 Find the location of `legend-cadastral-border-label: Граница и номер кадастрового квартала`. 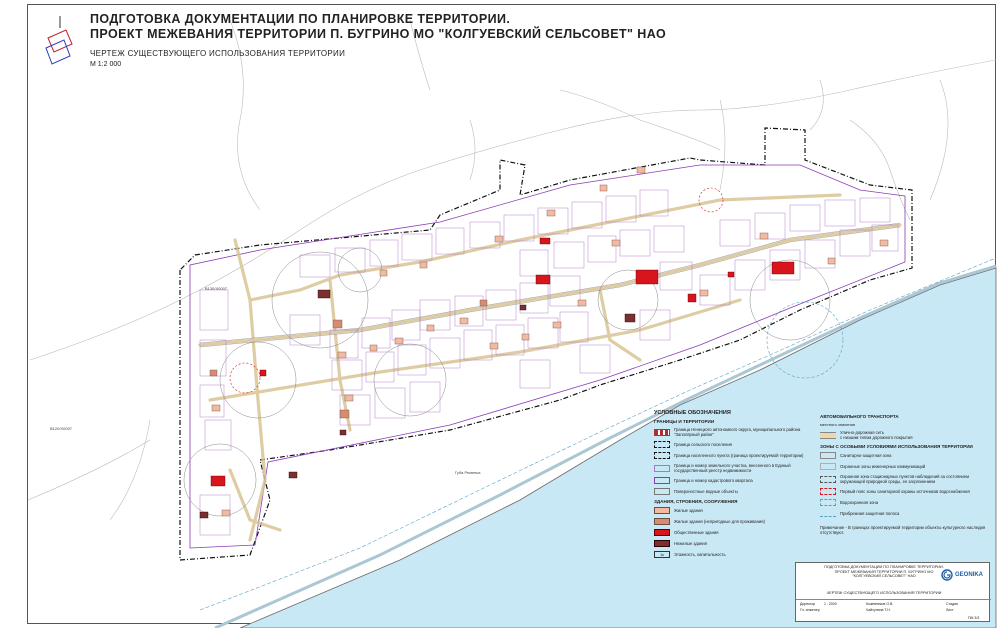

legend-cadastral-border-label: Граница и номер кадастрового квартала is located at coordinates (713, 480).